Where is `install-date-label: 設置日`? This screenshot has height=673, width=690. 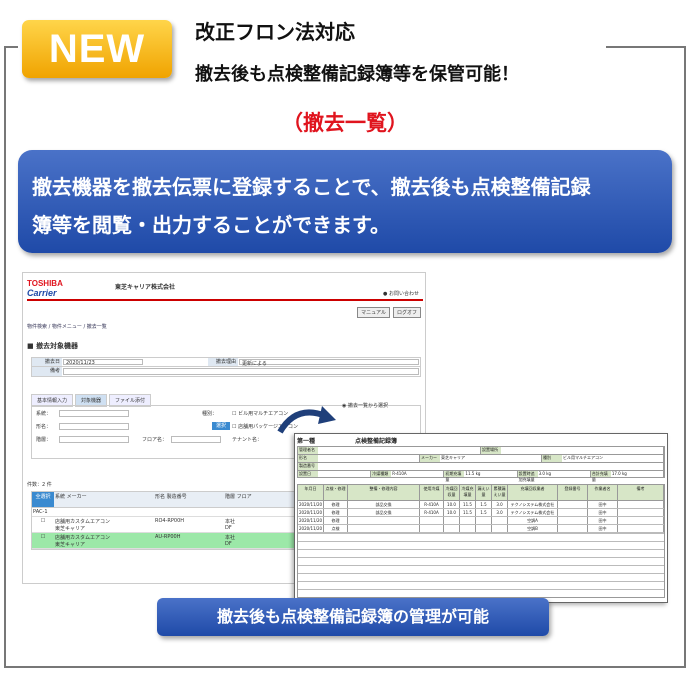
install-date-label: 設置日 is located at coordinates (308, 474).